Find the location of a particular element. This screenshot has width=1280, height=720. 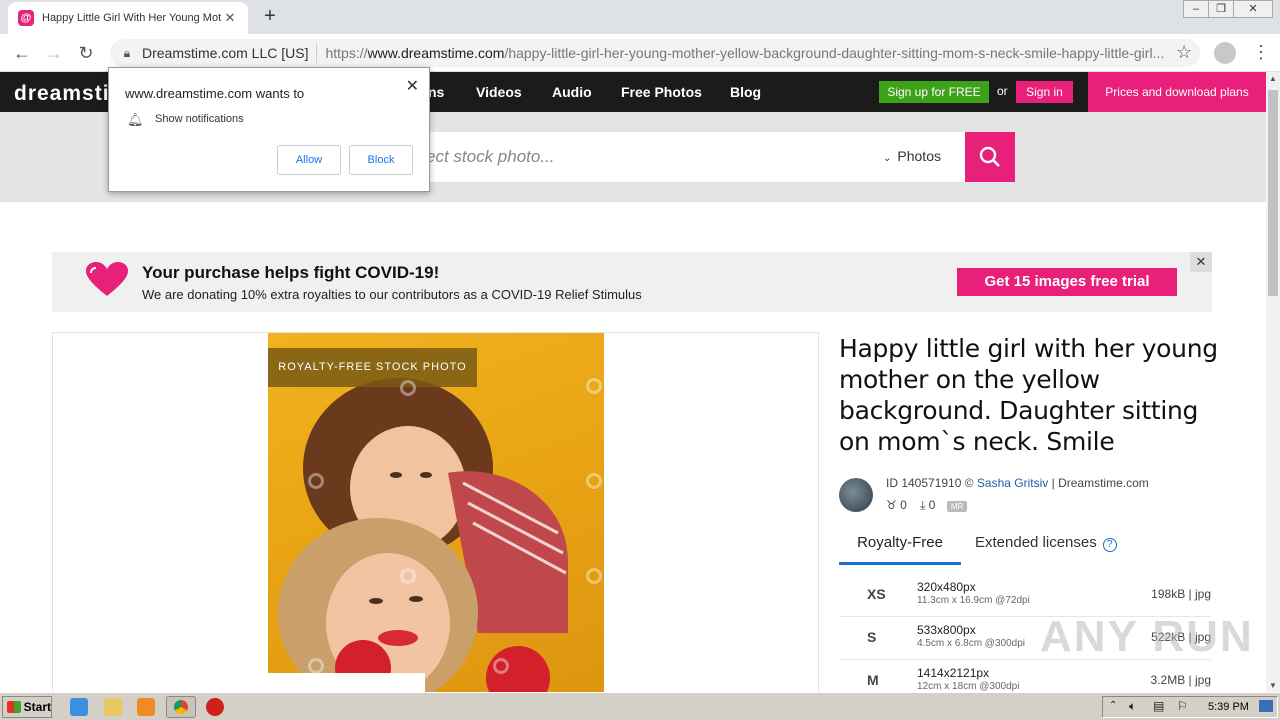

url-scheme: https:// is located at coordinates (346, 53).